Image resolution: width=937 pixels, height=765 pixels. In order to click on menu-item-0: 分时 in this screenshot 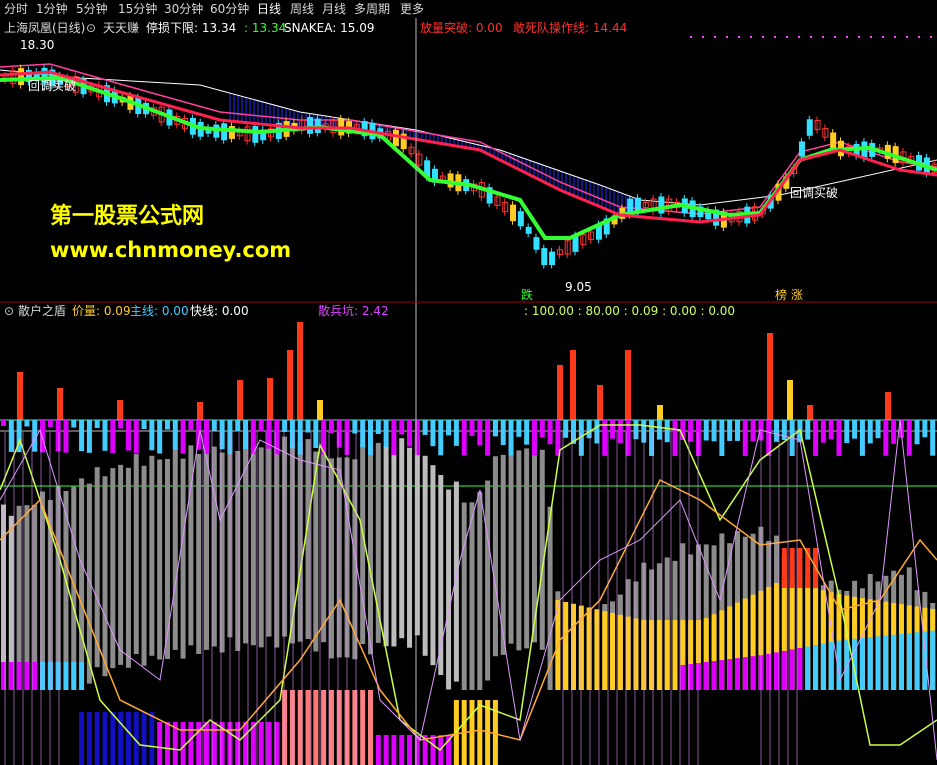, I will do `click(16, 9)`.